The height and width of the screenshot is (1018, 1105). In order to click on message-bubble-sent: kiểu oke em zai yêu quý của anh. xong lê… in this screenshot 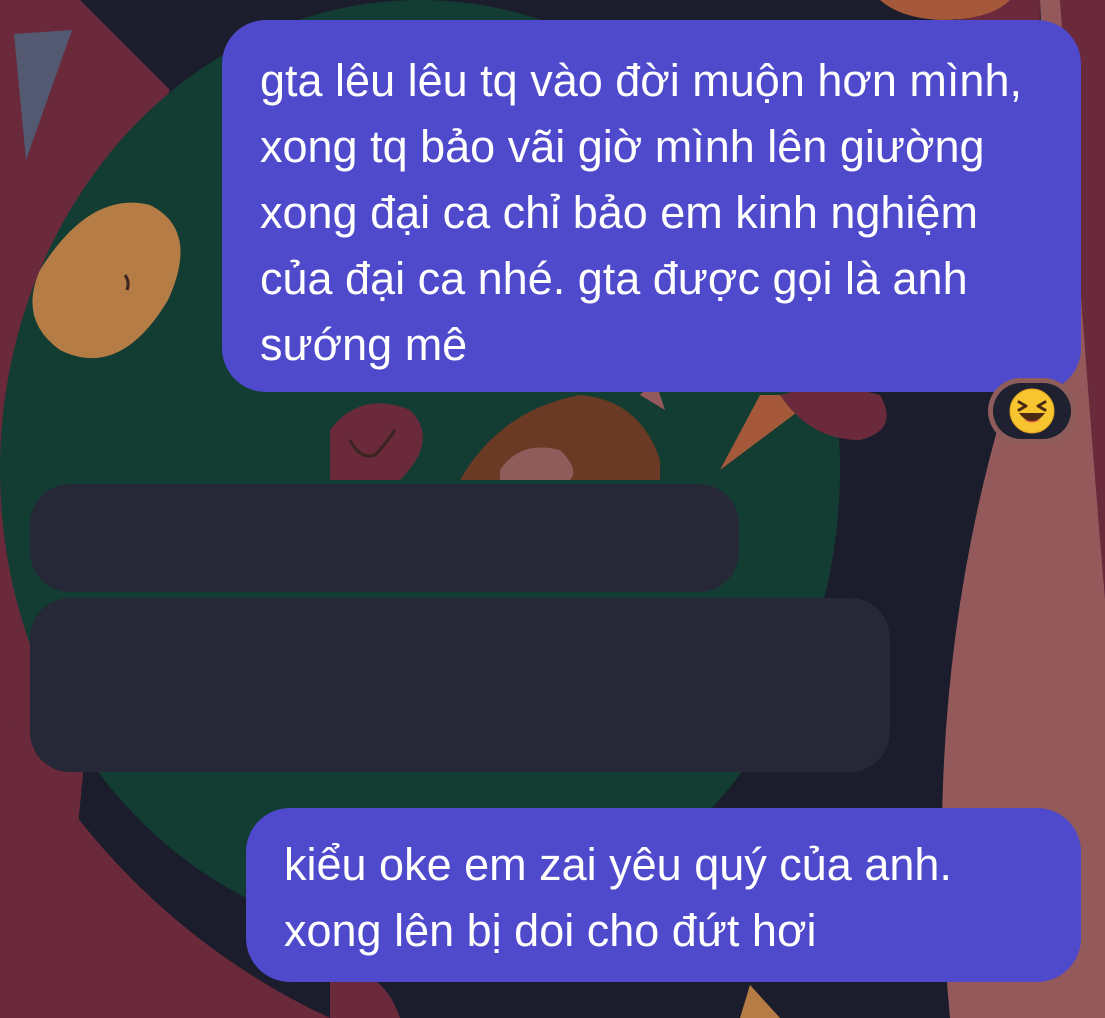, I will do `click(663, 895)`.